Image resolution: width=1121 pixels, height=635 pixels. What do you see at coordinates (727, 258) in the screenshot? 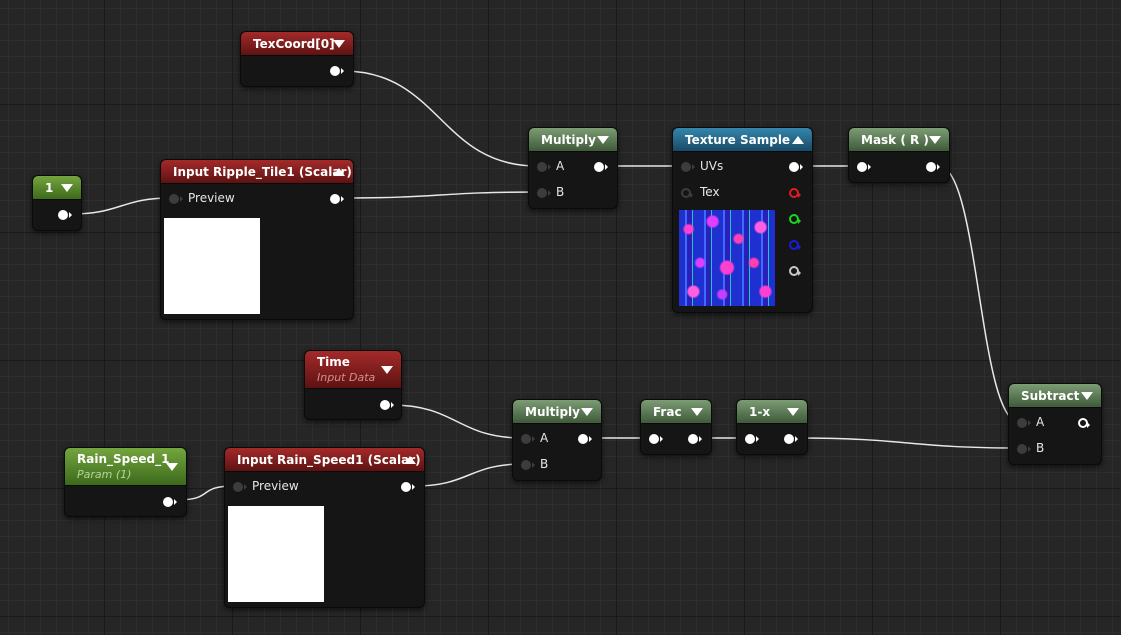
I see `texture-preview-thumbnail` at bounding box center [727, 258].